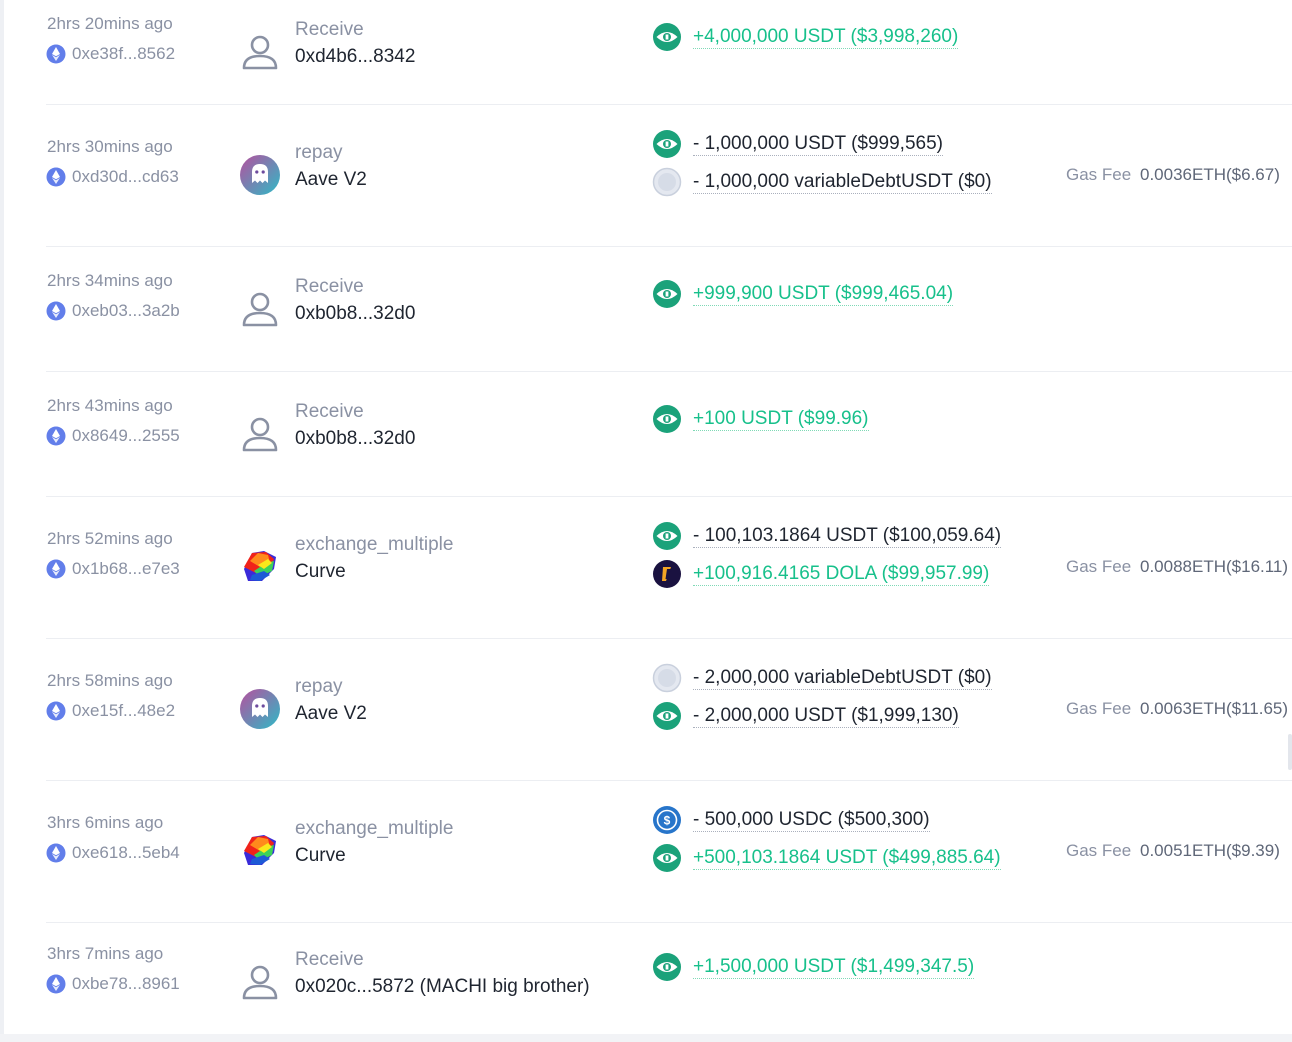  I want to click on token-change: +100,916.4165 DOLA ($99,957.99), so click(821, 574).